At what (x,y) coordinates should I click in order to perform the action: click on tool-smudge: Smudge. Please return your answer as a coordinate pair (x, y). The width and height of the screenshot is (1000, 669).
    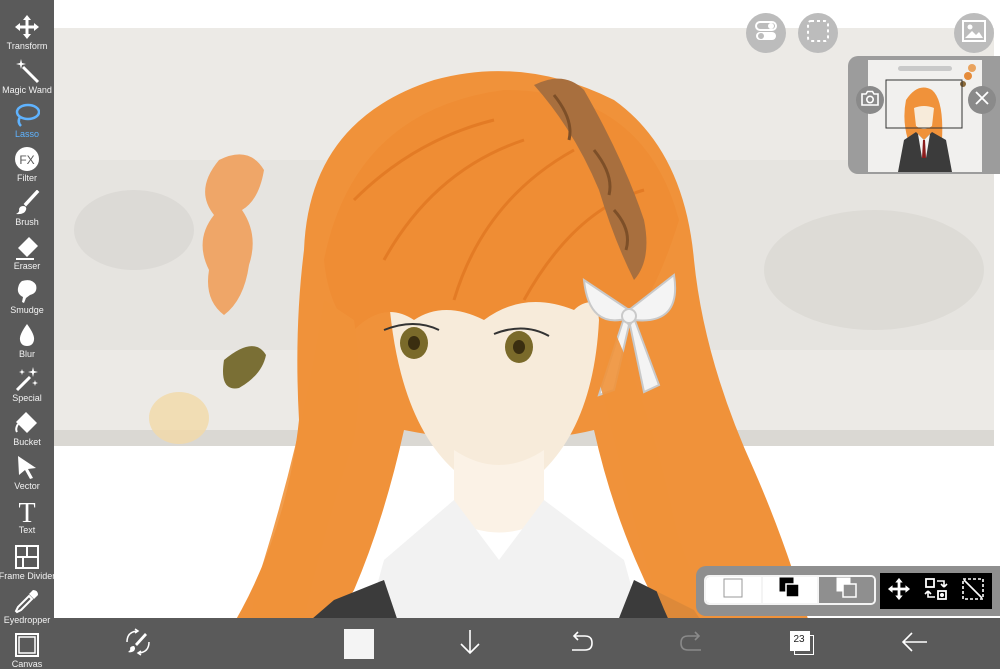
    Looking at the image, I should click on (27, 296).